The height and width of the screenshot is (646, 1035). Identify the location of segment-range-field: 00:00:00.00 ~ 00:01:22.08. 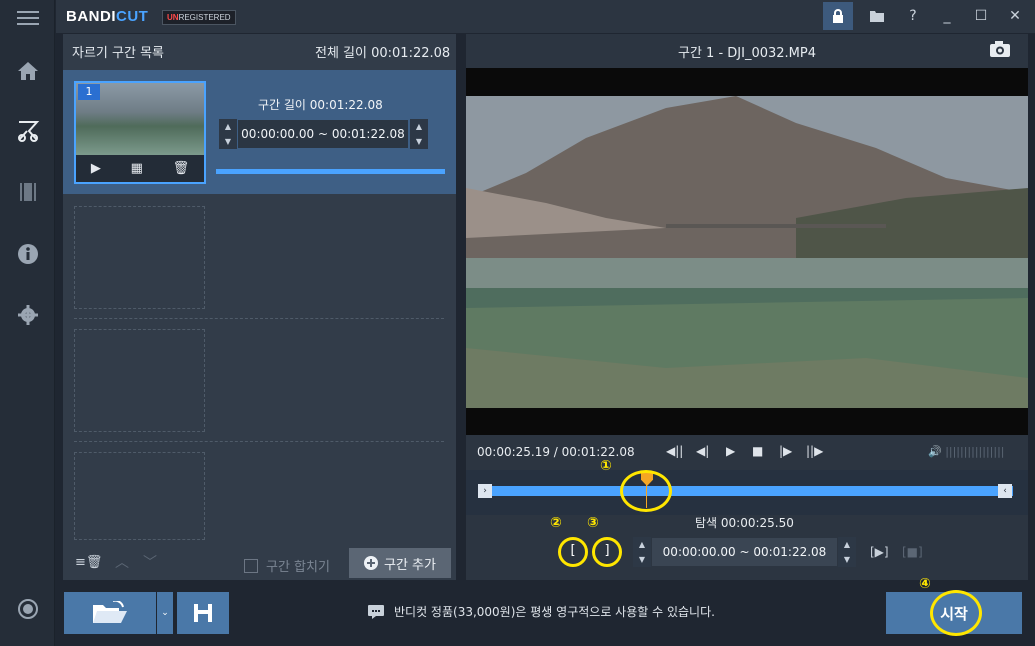
(323, 134).